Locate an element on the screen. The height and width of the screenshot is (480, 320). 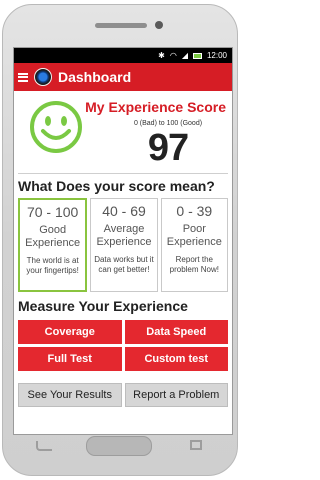
report-problem-button: Report a Problem is located at coordinates (176, 395).